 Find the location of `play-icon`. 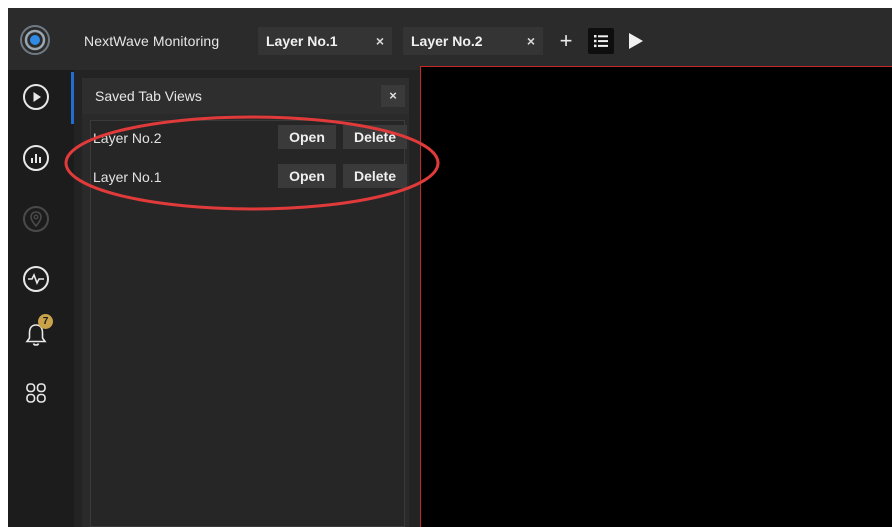

play-icon is located at coordinates (635, 41).